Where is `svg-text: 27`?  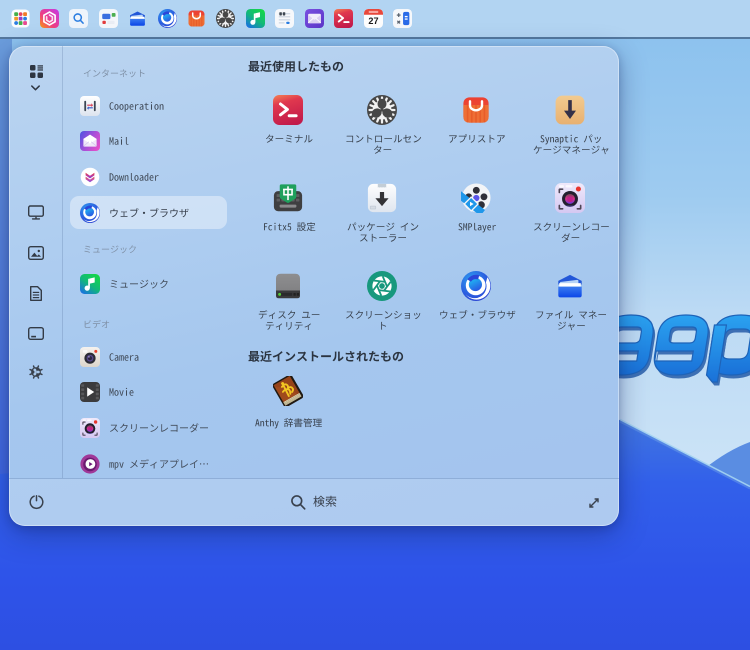
svg-text: 27 is located at coordinates (373, 21).